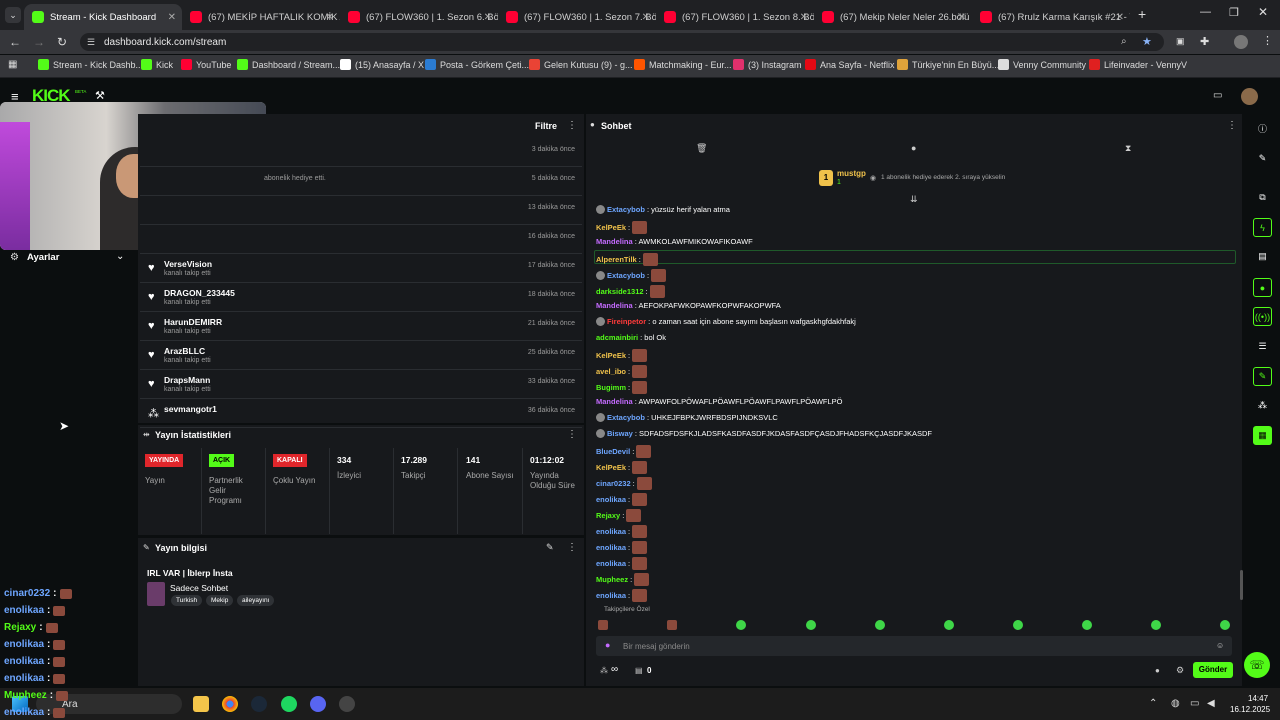  Describe the element at coordinates (613, 483) in the screenshot. I see `chat-username: cinar0232` at that location.